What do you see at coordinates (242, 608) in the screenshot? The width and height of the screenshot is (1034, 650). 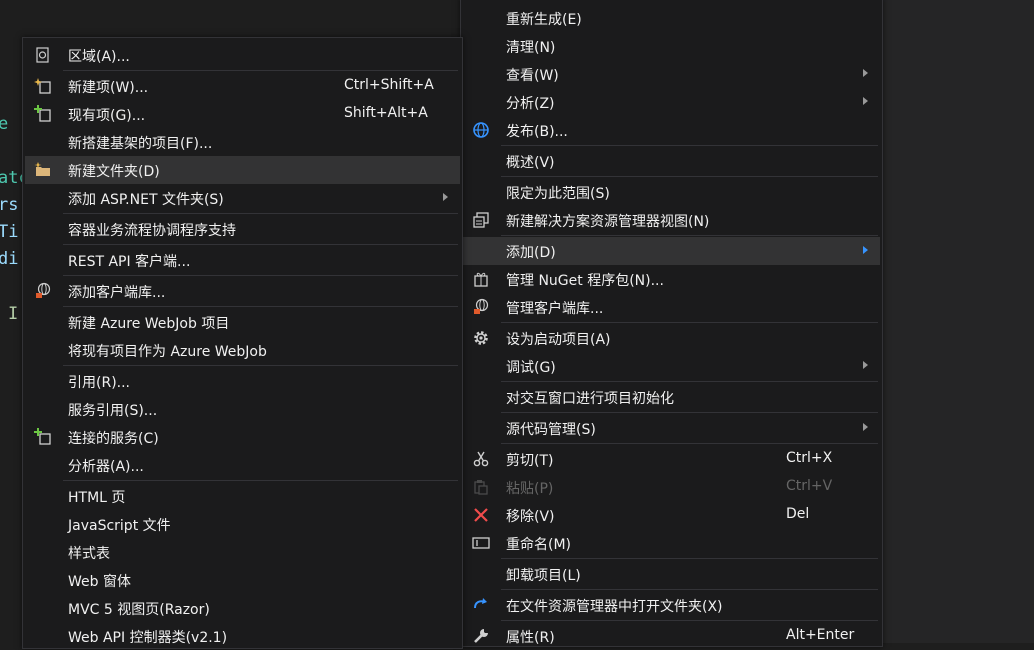 I see `menu-item-mvc5-view-page: MVC 5 视图页(Razor)` at bounding box center [242, 608].